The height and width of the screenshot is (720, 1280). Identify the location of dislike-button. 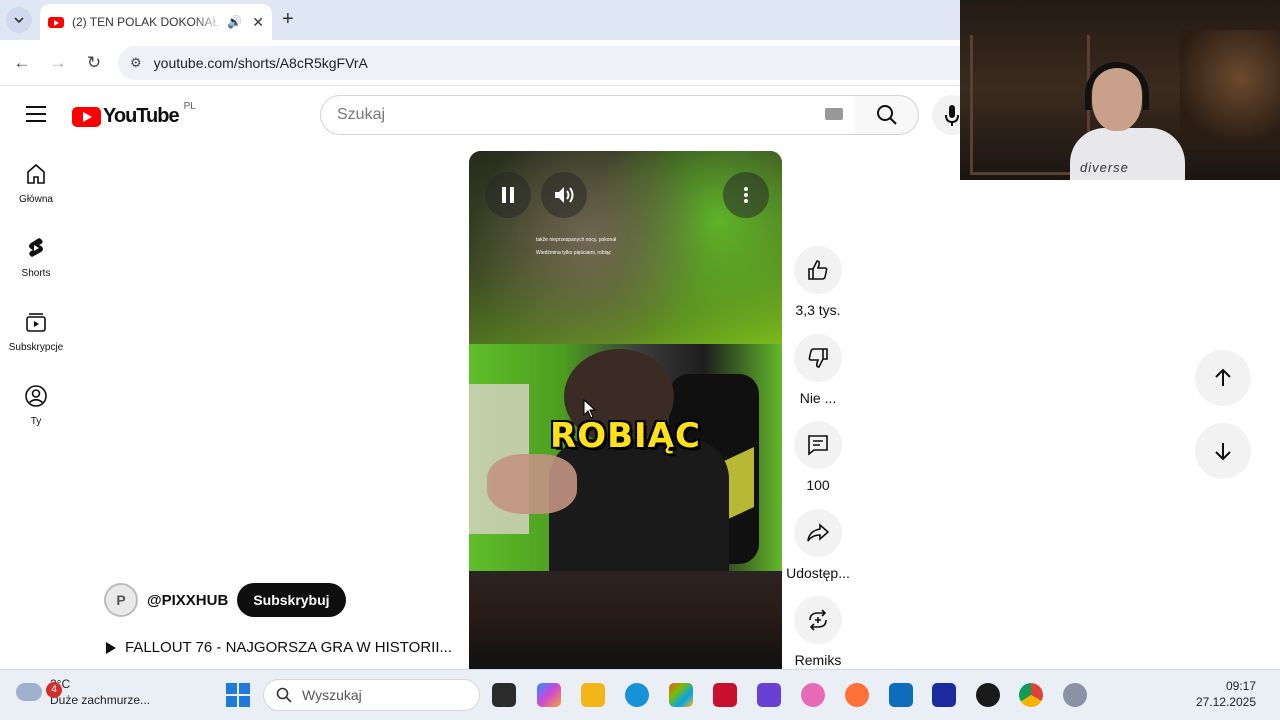
(818, 357).